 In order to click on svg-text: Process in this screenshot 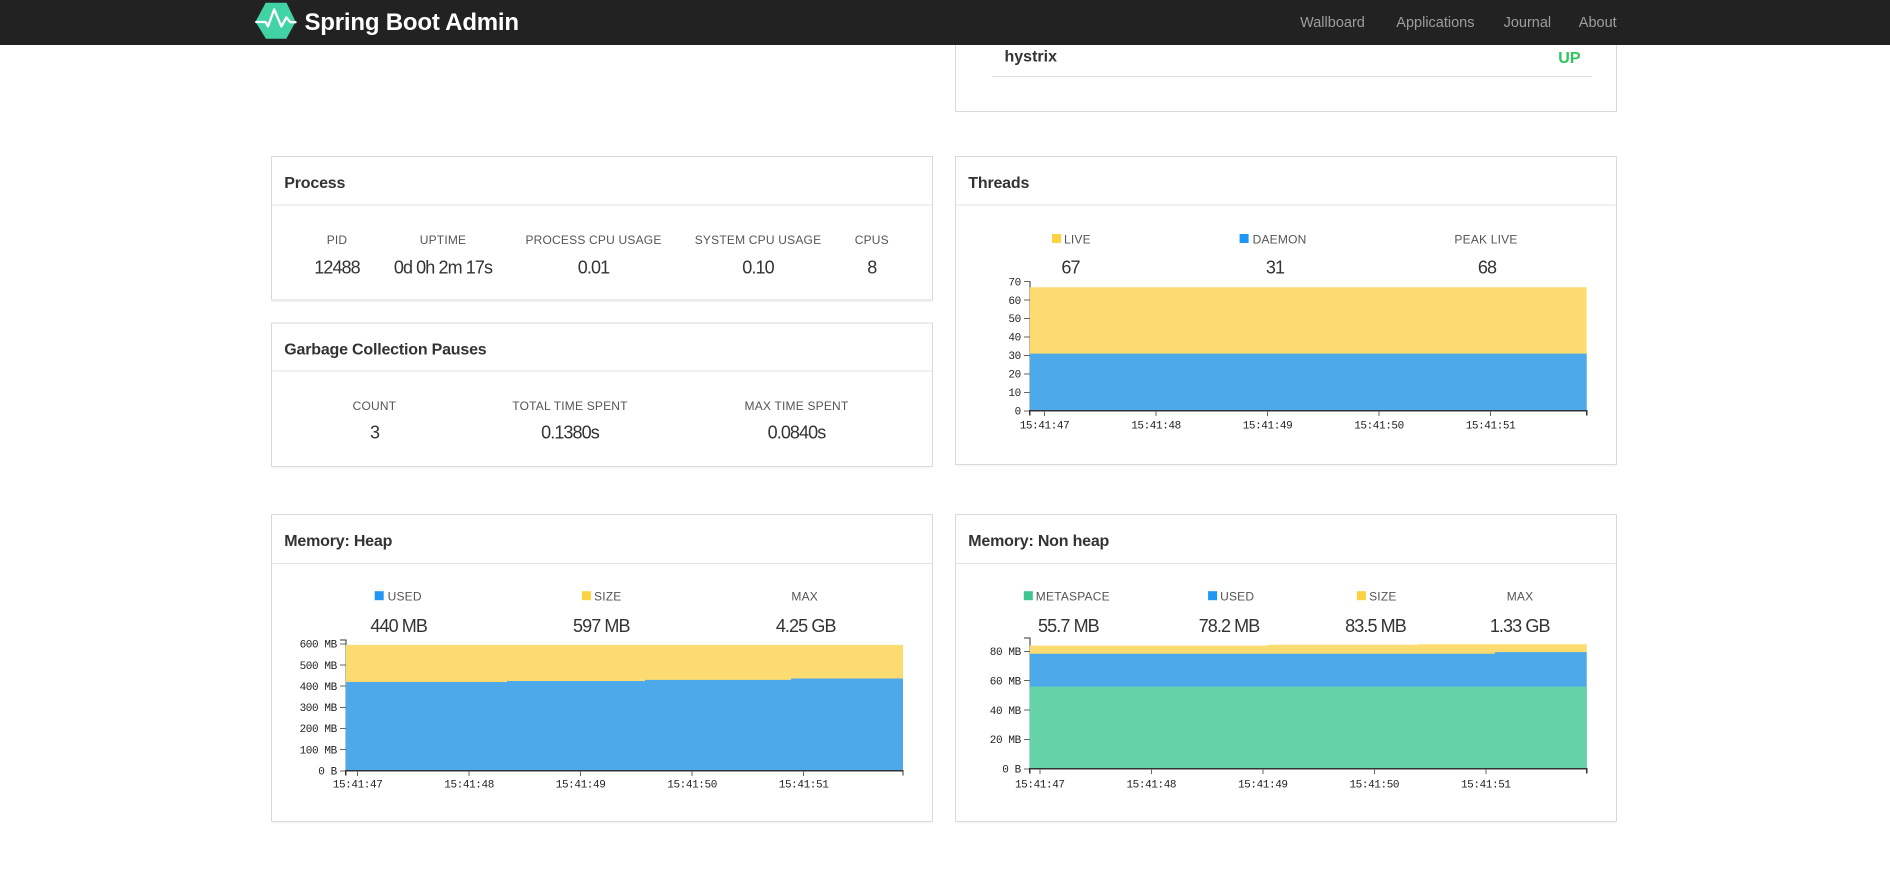, I will do `click(314, 183)`.